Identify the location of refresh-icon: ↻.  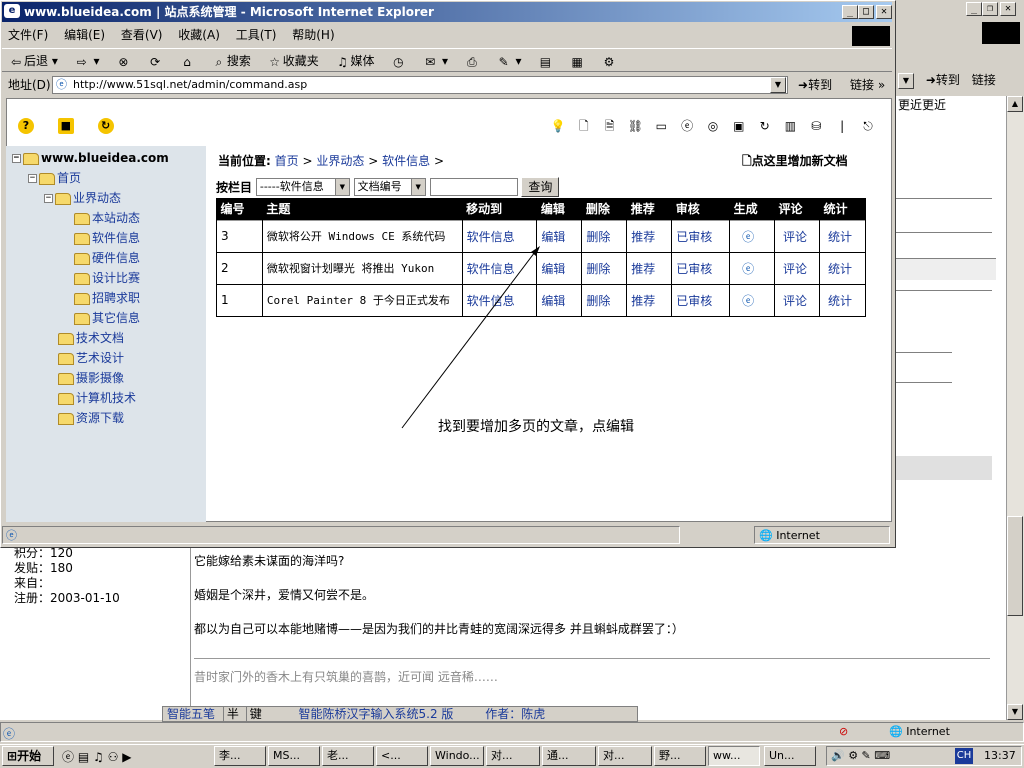
(105, 126).